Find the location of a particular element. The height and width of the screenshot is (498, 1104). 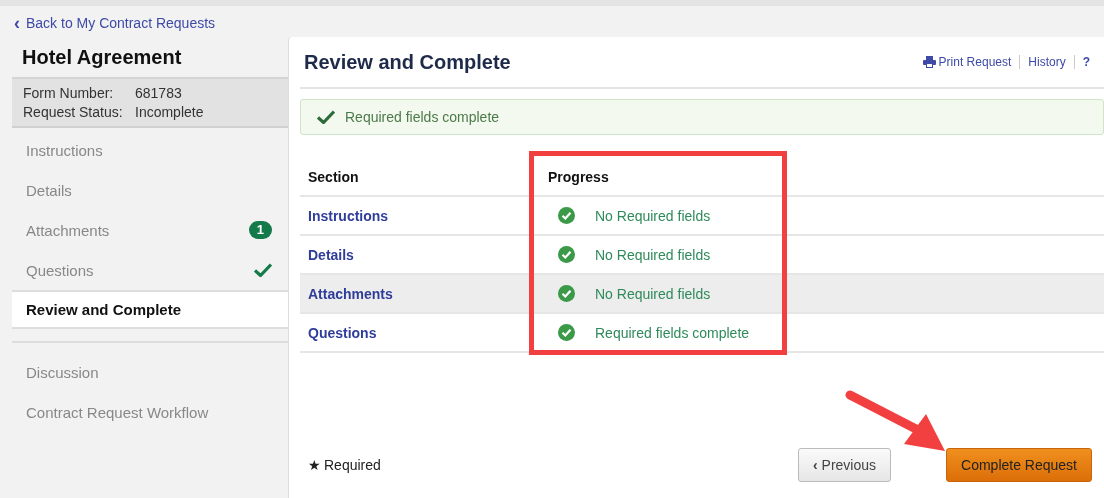

nav-label: Details is located at coordinates (49, 190).